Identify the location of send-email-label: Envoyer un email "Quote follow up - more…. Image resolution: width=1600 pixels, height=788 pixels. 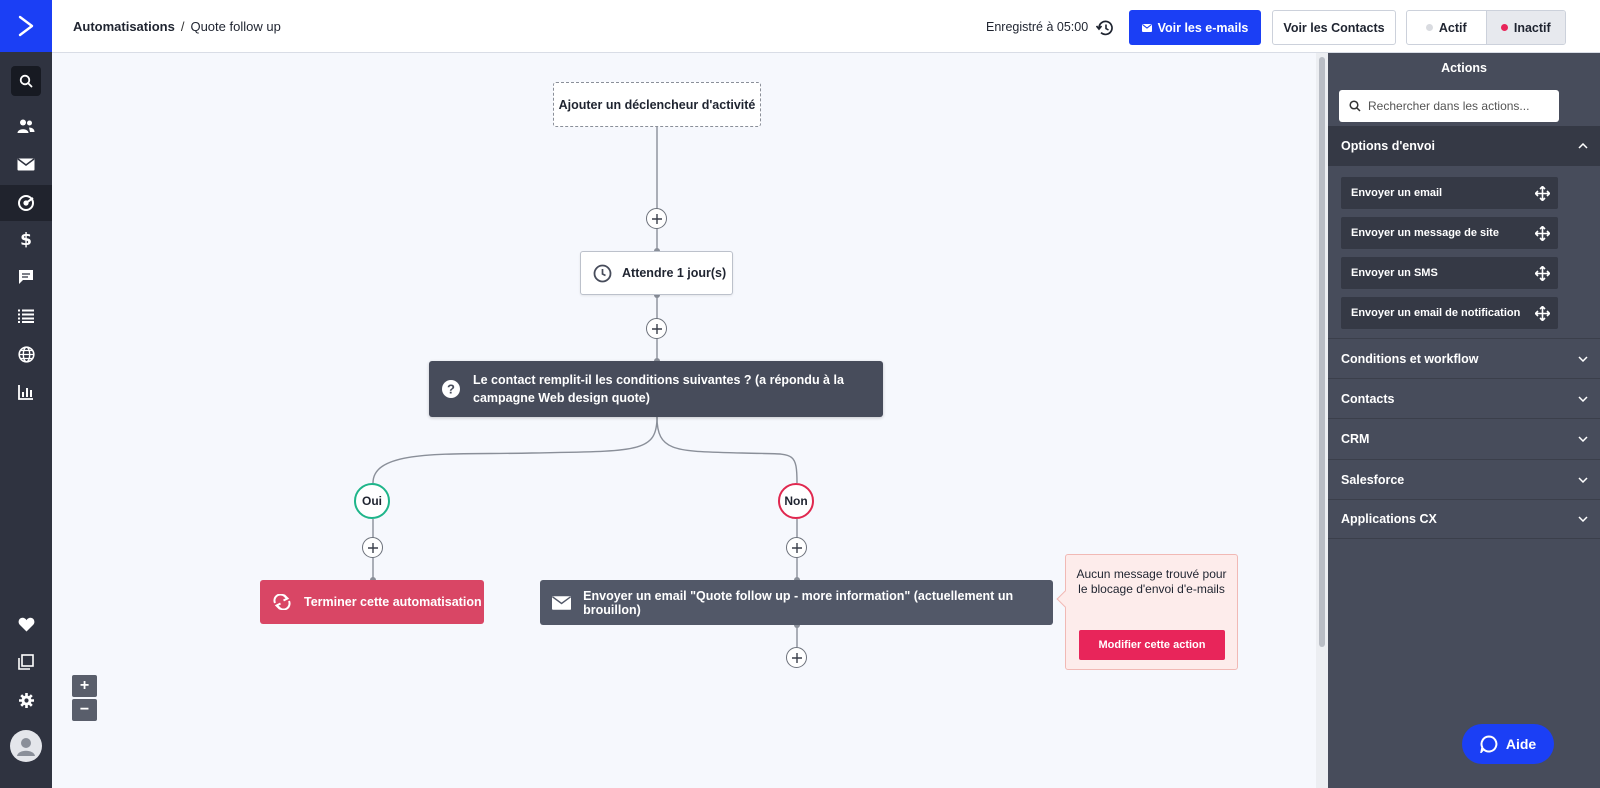
(798, 602).